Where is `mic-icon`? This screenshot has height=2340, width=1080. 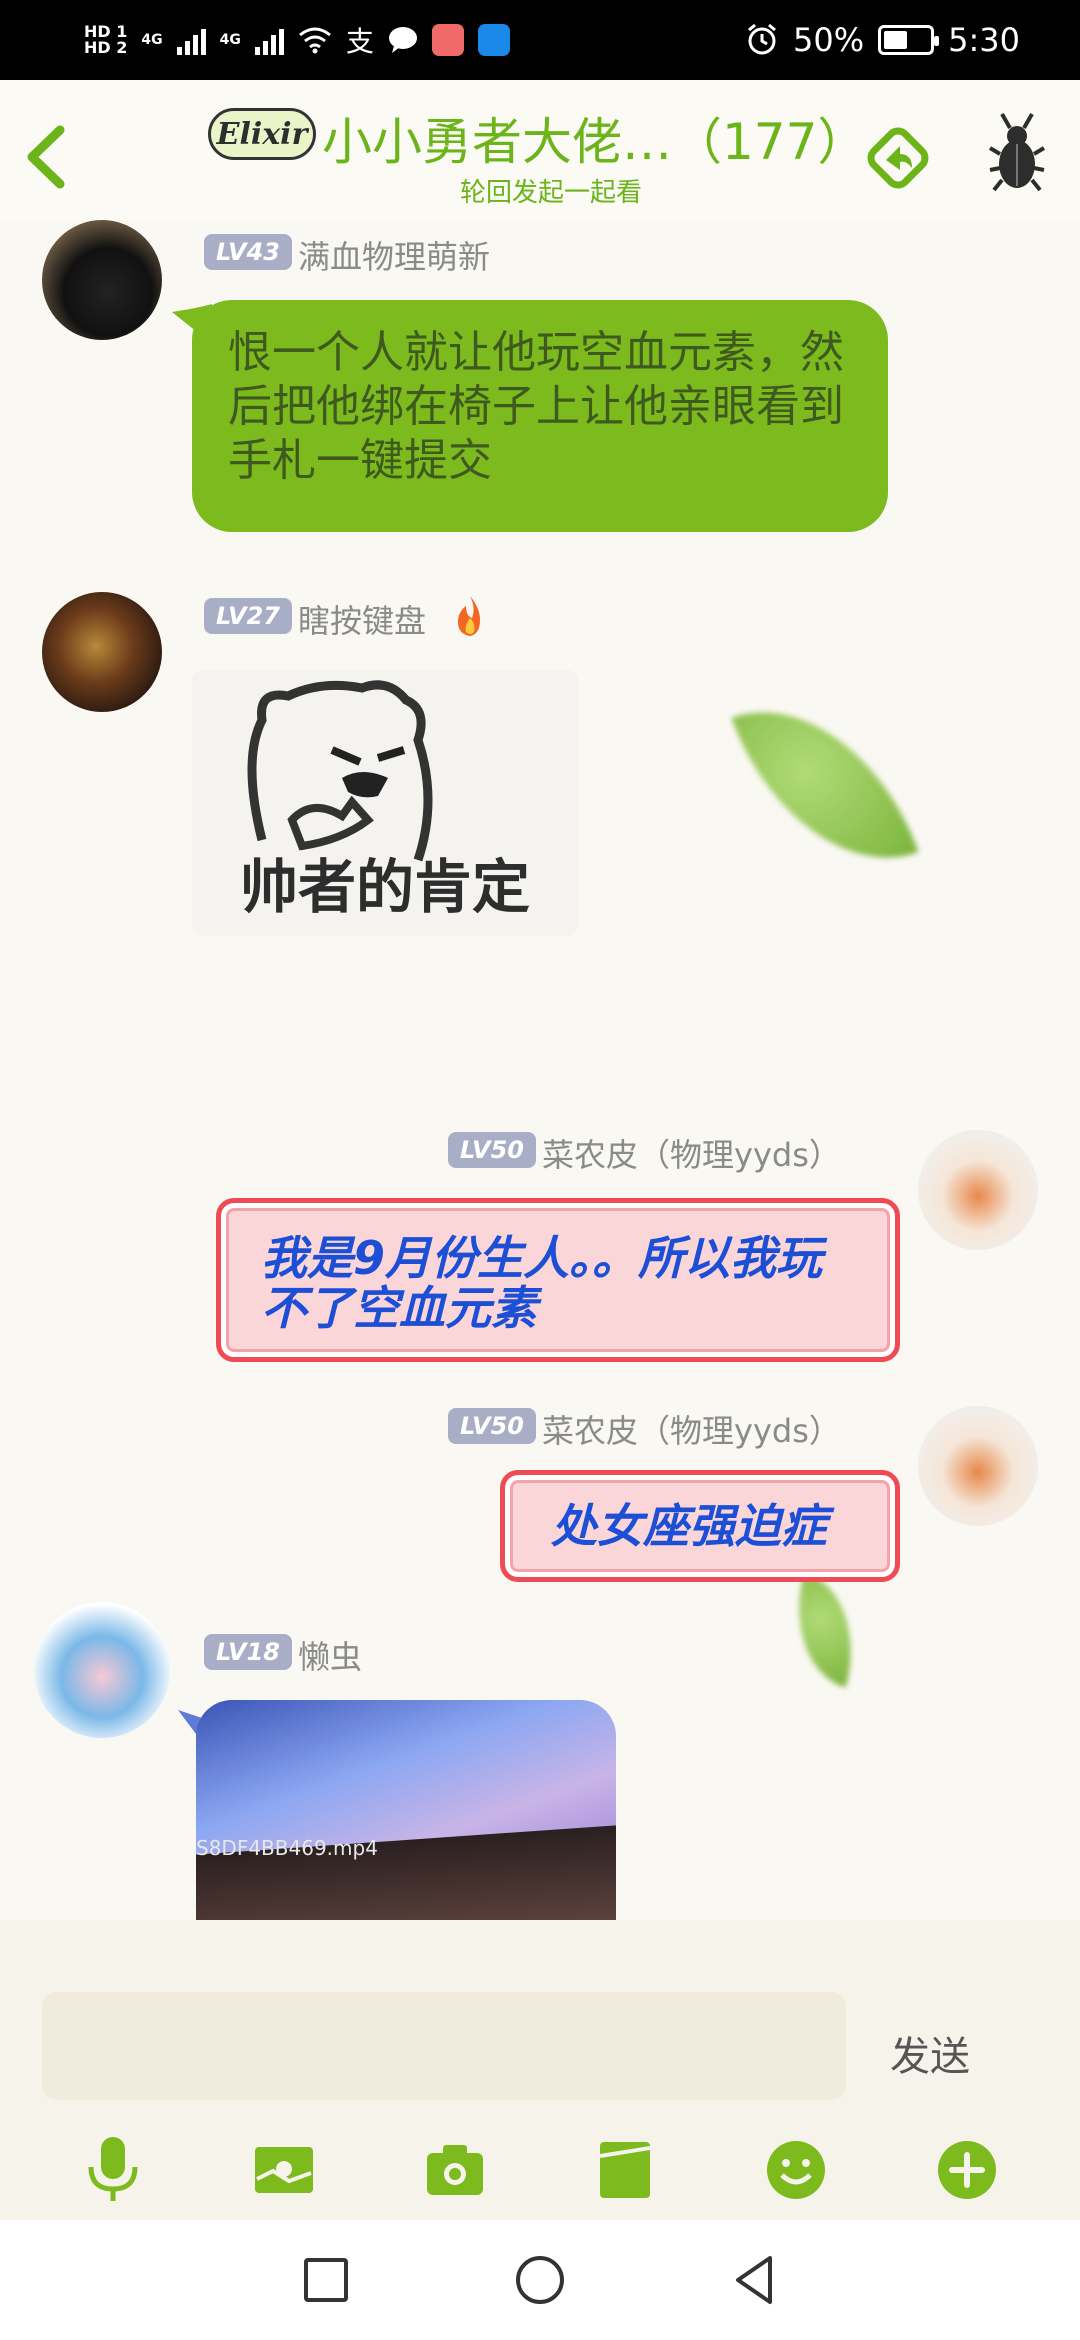
mic-icon is located at coordinates (113, 2170).